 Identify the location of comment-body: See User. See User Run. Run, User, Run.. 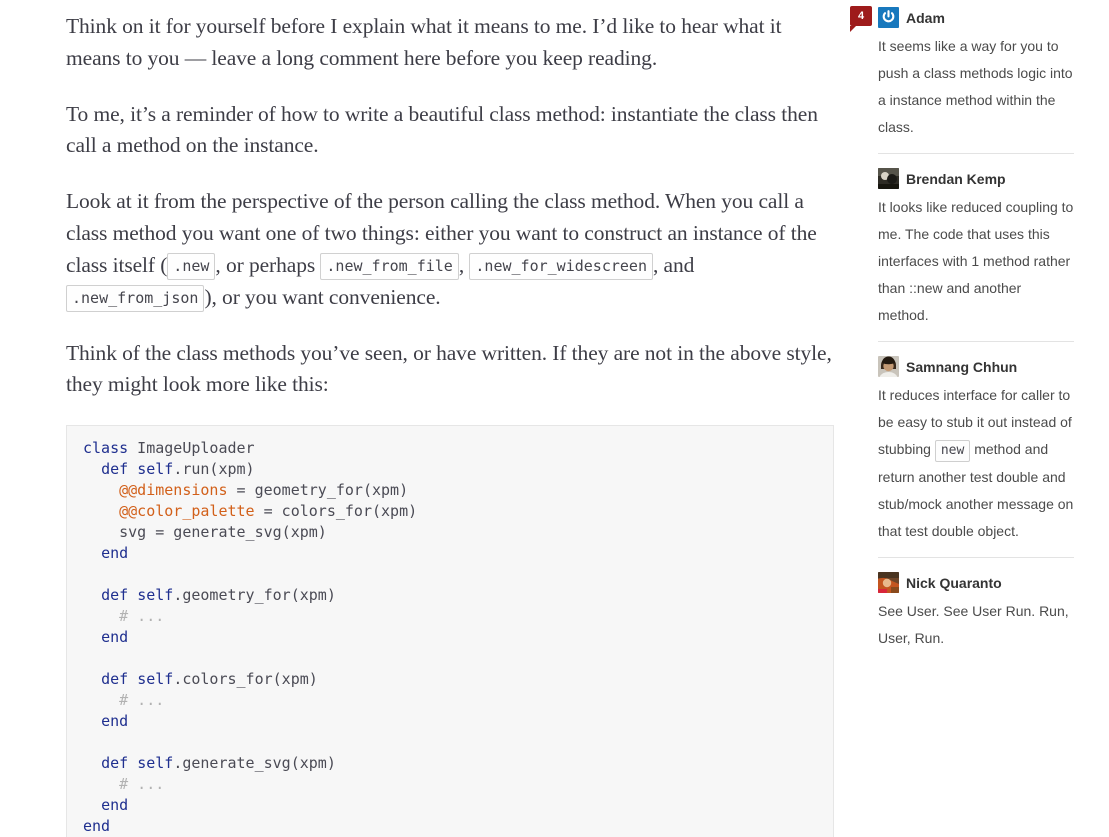
(973, 624).